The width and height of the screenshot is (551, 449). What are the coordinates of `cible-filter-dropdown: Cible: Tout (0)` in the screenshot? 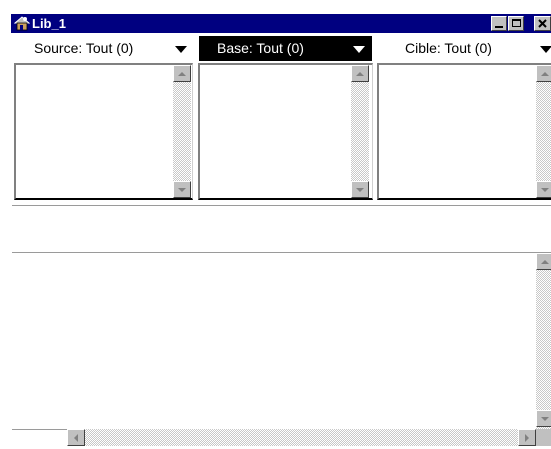 It's located at (469, 48).